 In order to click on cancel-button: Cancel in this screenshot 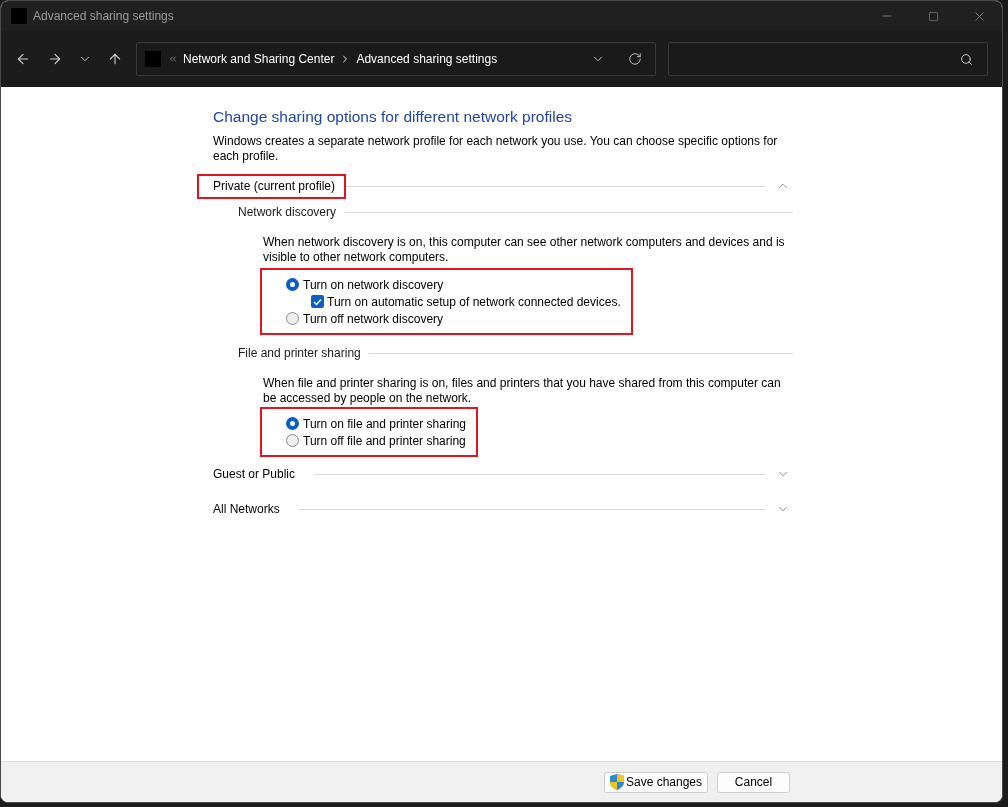, I will do `click(753, 782)`.